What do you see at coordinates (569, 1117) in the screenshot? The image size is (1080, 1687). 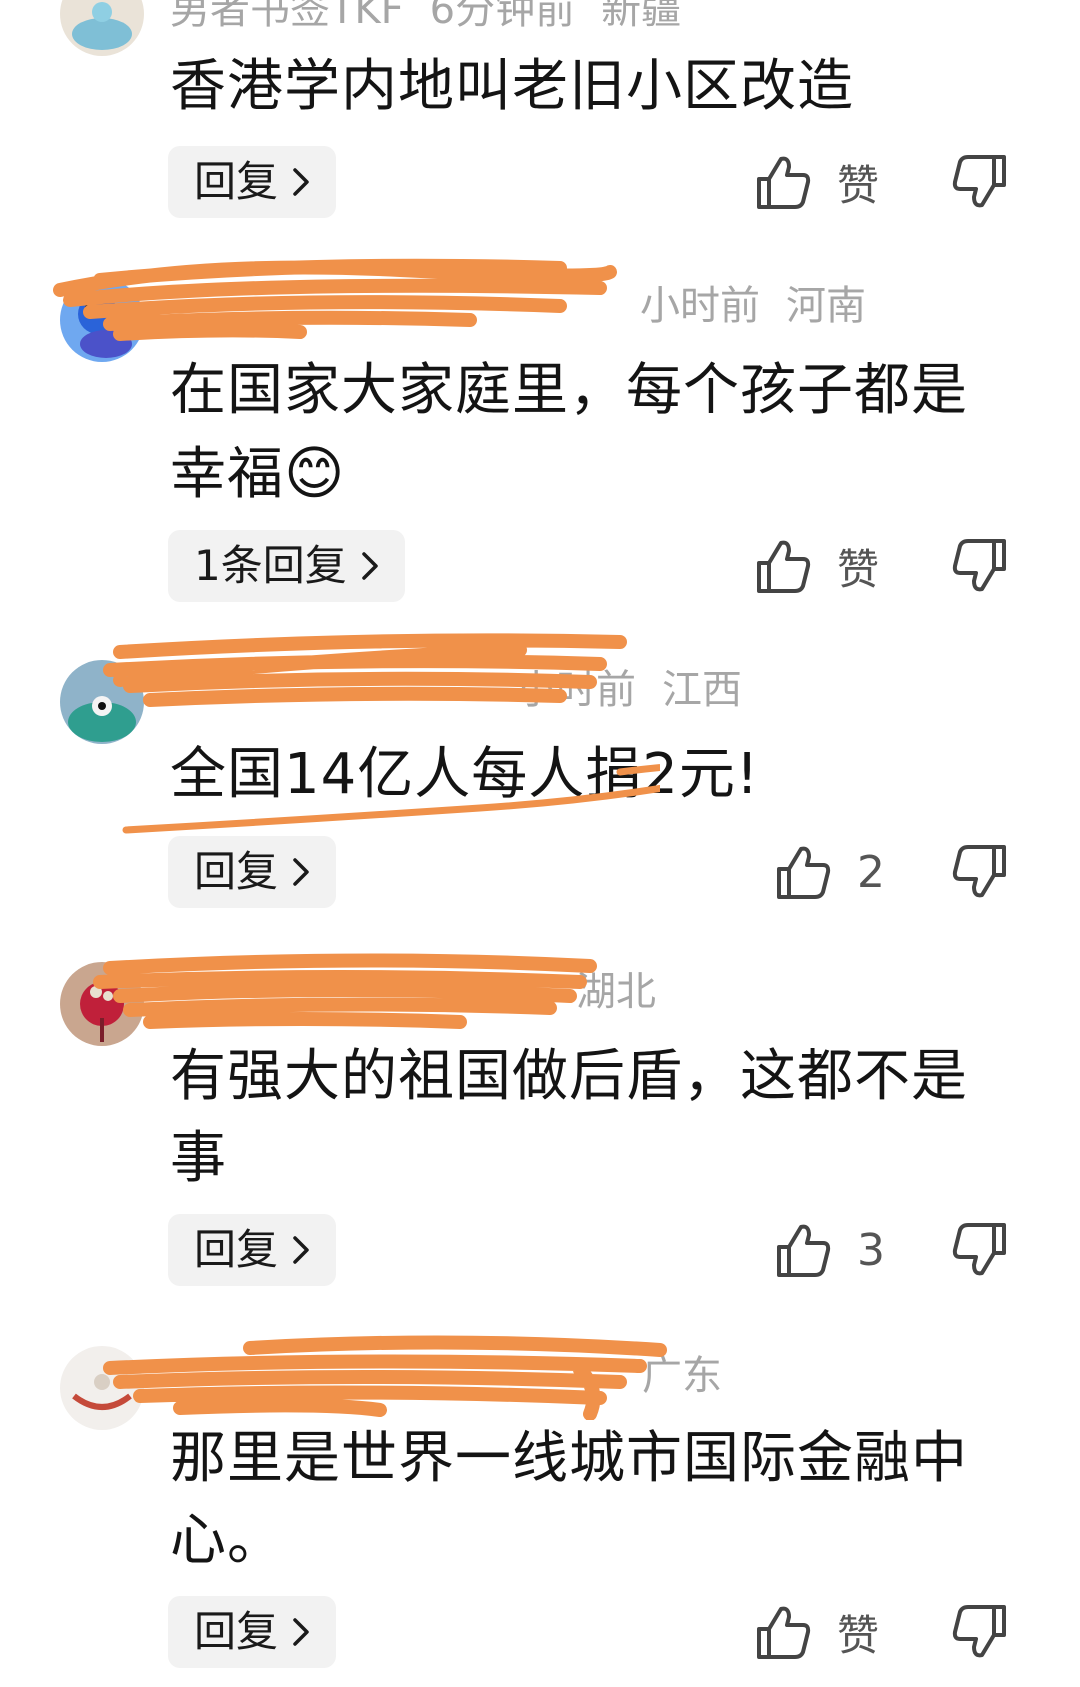 I see `comment-text: 有强大的祖国做后盾，这都不是事` at bounding box center [569, 1117].